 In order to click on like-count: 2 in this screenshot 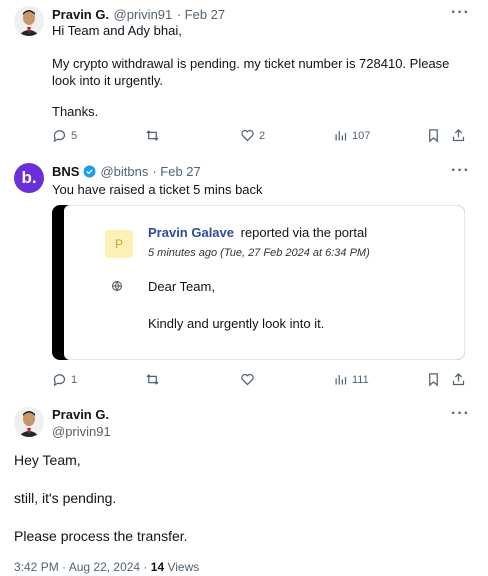, I will do `click(262, 135)`.